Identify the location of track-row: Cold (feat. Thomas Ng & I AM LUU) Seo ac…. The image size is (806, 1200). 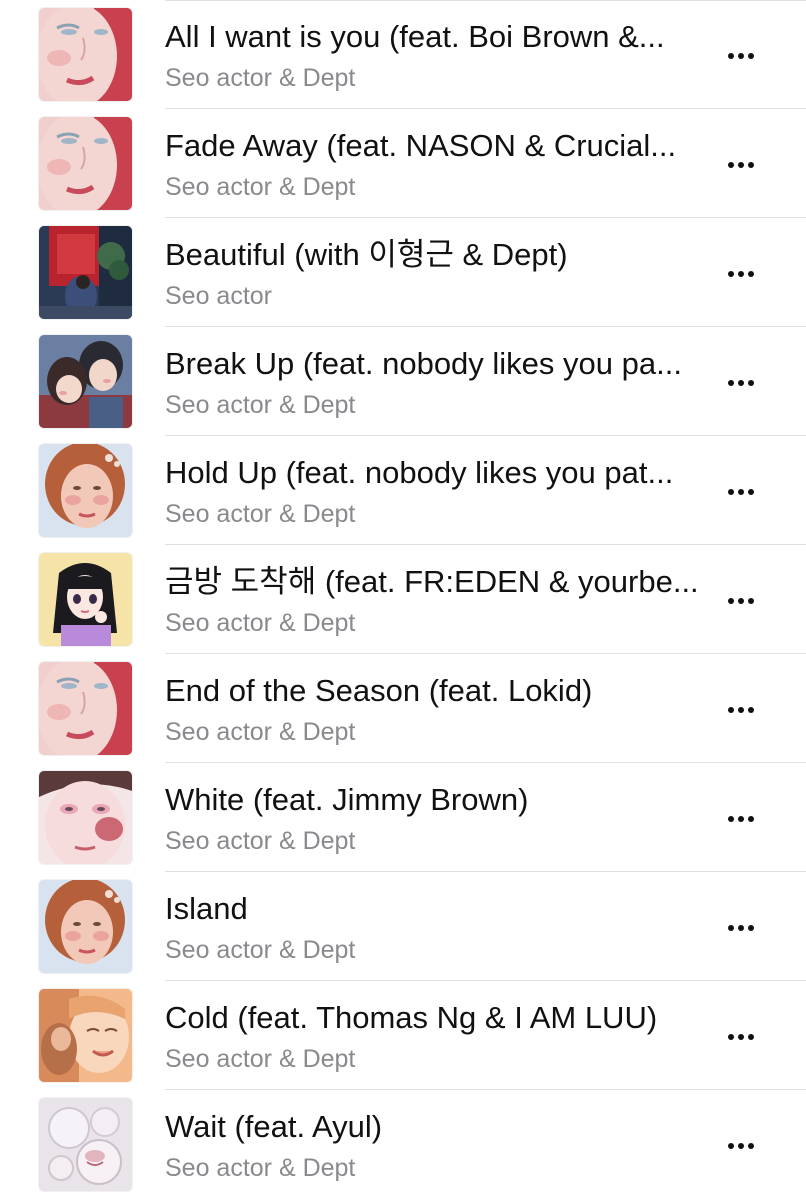
(403, 1035).